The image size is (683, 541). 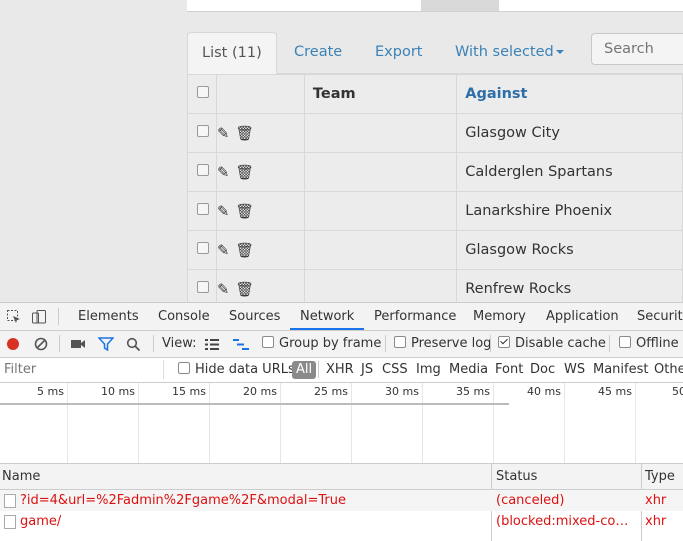 I want to click on filter-icon, so click(x=106, y=344).